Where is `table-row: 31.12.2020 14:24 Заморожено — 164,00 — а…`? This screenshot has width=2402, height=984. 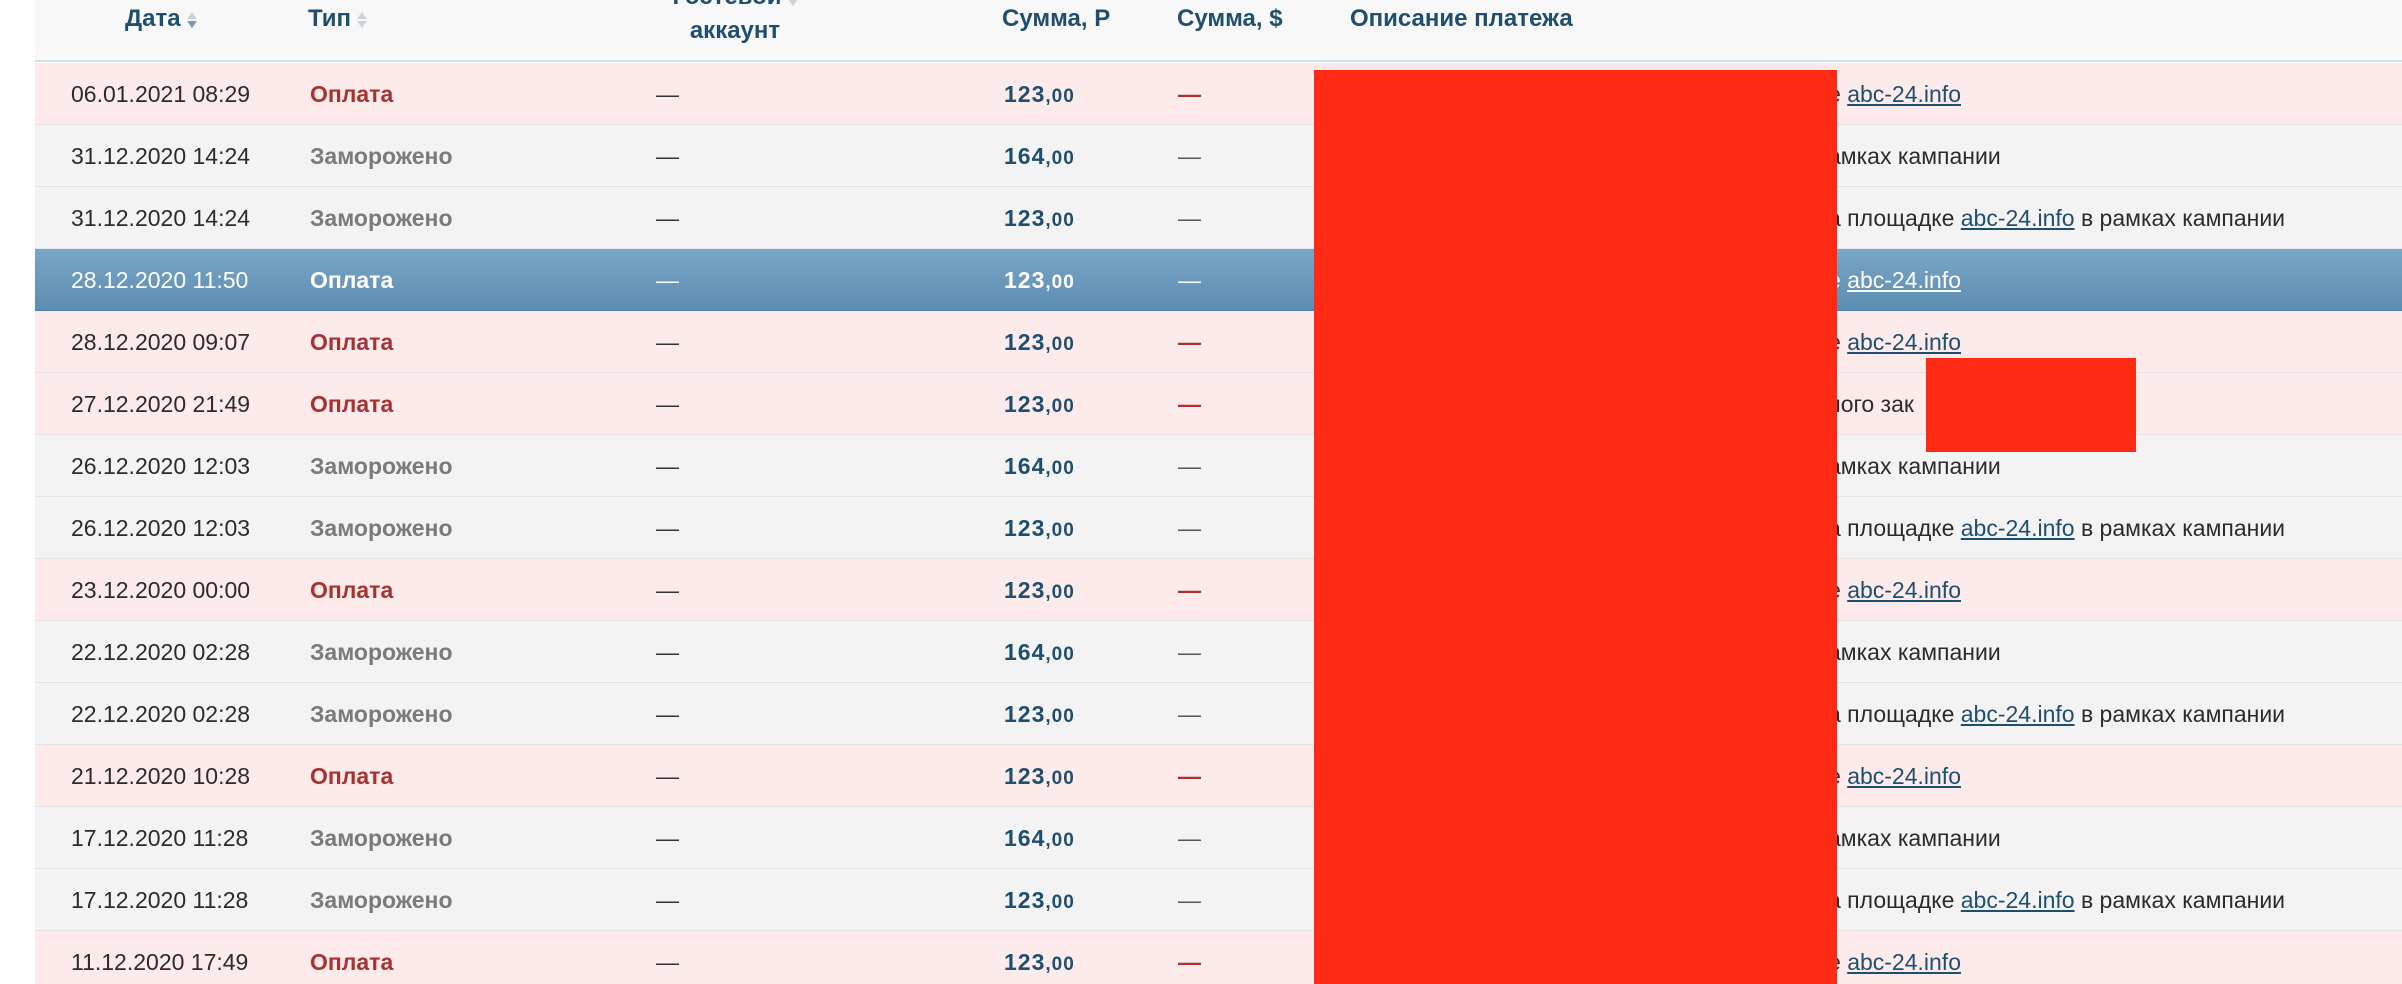 table-row: 31.12.2020 14:24 Заморожено — 164,00 — а… is located at coordinates (1218, 156).